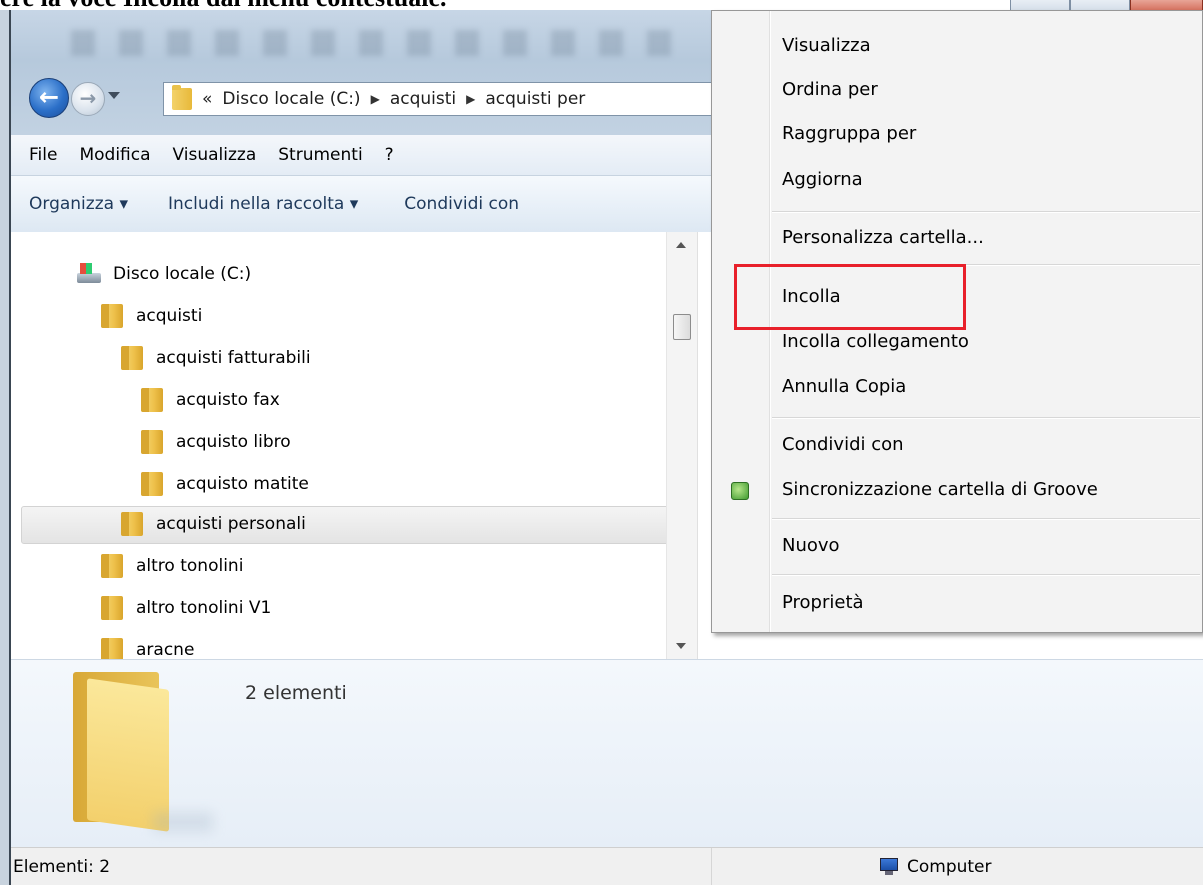 This screenshot has height=885, width=1203. Describe the element at coordinates (811, 545) in the screenshot. I see `menu-item-label: Nuovo` at that location.